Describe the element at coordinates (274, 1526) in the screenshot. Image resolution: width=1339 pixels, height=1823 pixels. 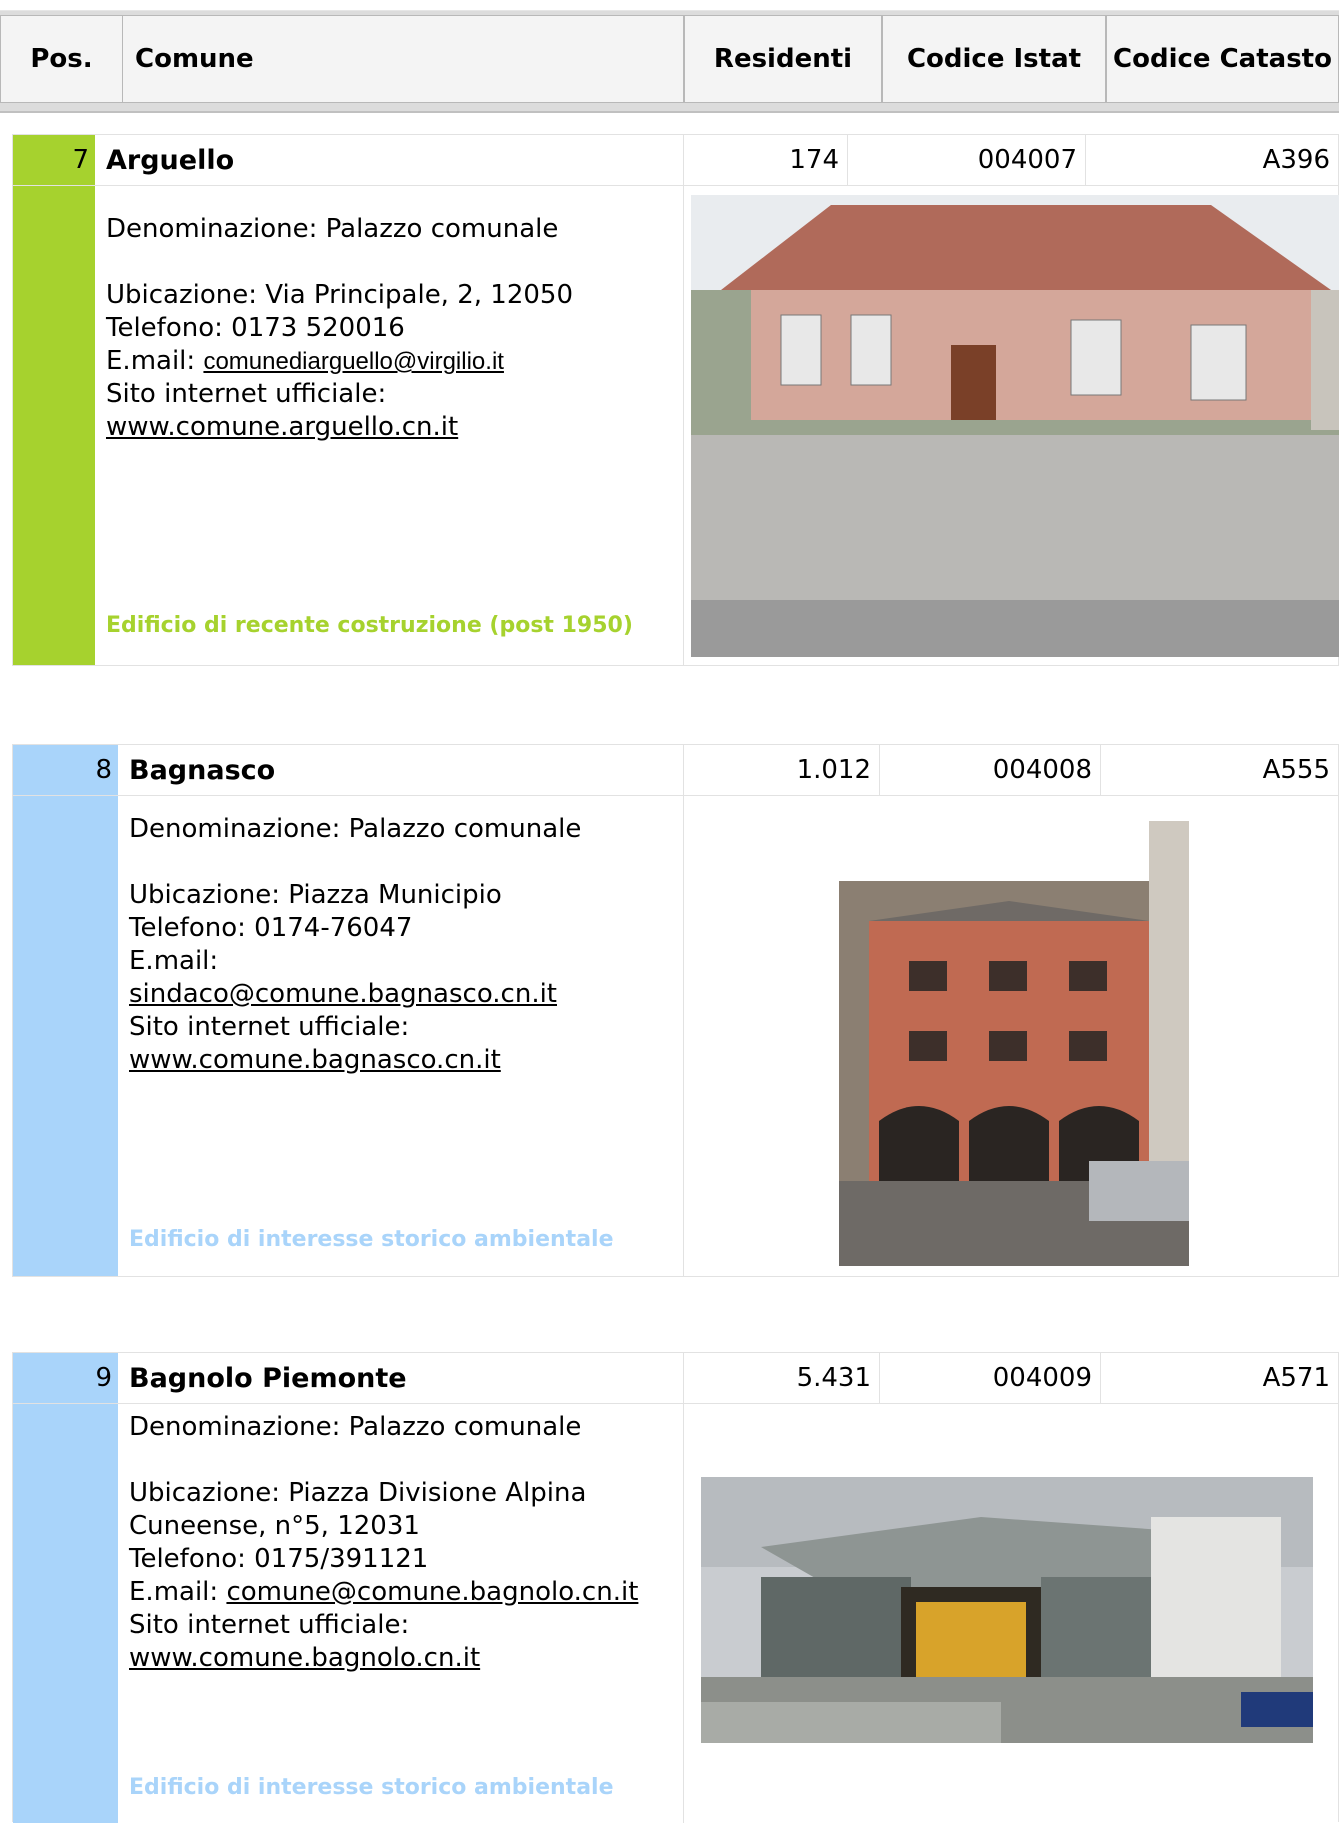
I see `ubicazione-cont: Cuneense, n°5, 12031` at that location.